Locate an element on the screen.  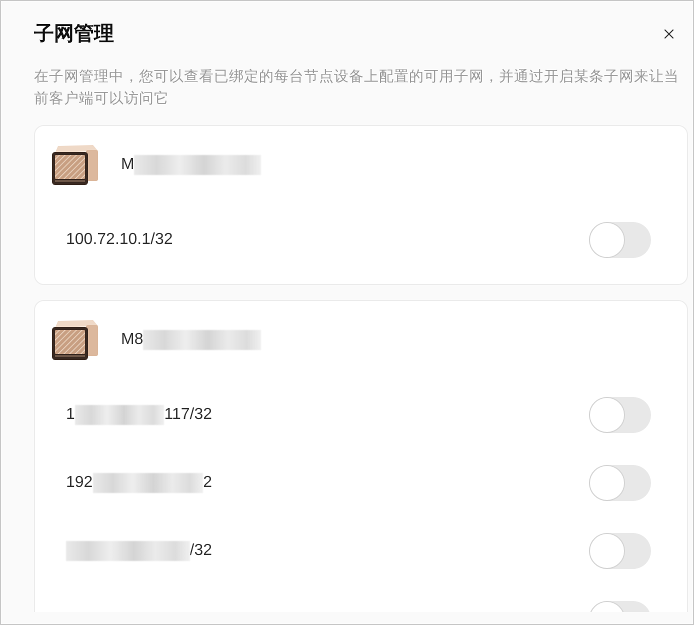
subnet-address: 100.72.10.1/32 is located at coordinates (119, 240).